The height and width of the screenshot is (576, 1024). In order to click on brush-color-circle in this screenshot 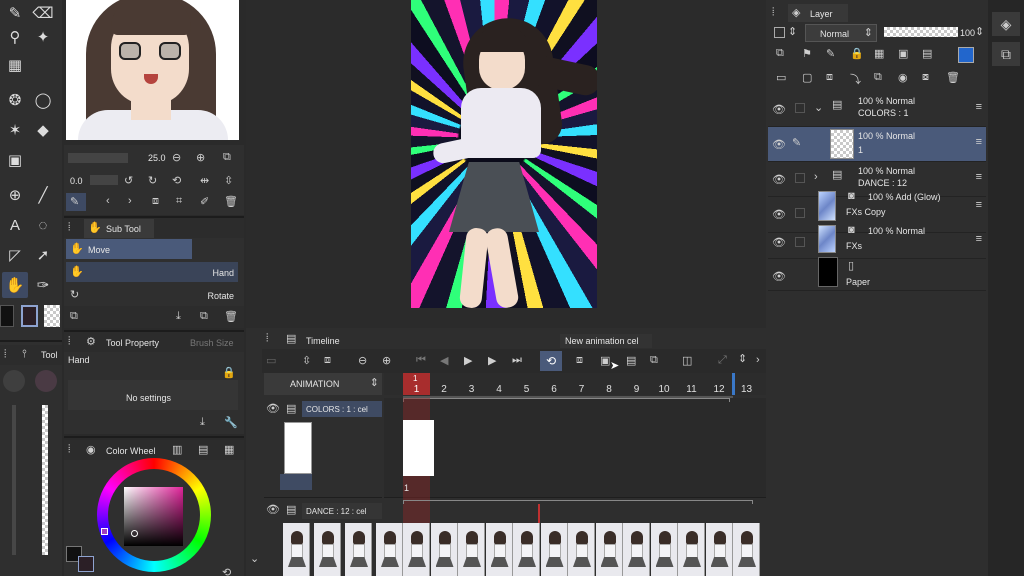, I will do `click(46, 381)`.